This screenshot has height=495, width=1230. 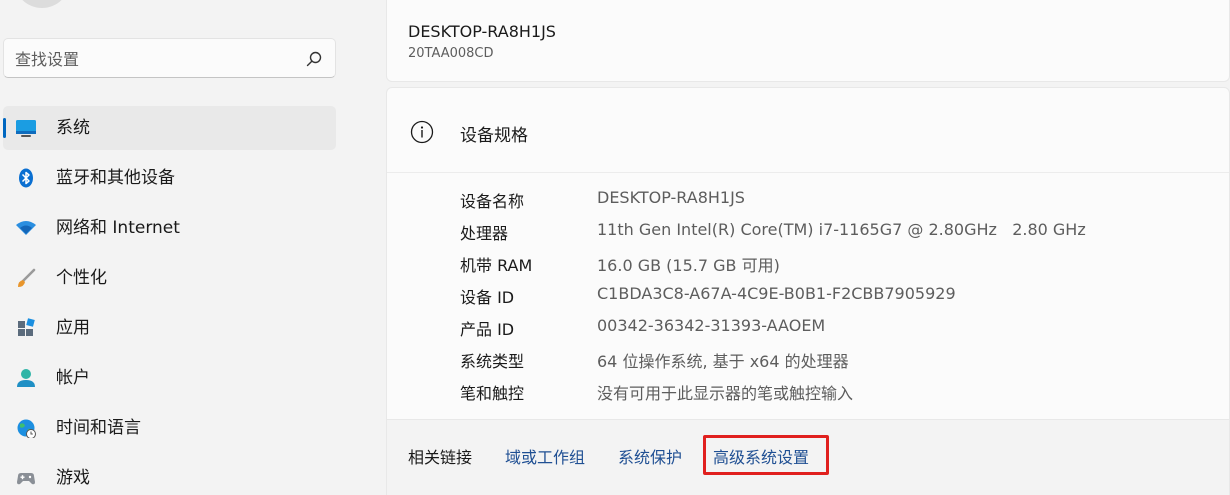 I want to click on sidebar-item-label: 帐户, so click(x=73, y=378).